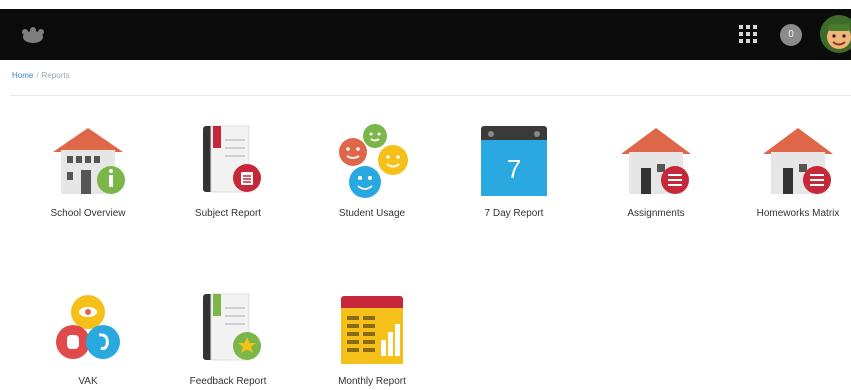 This screenshot has width=851, height=390. I want to click on report-label: Homeworks Matrix, so click(798, 213).